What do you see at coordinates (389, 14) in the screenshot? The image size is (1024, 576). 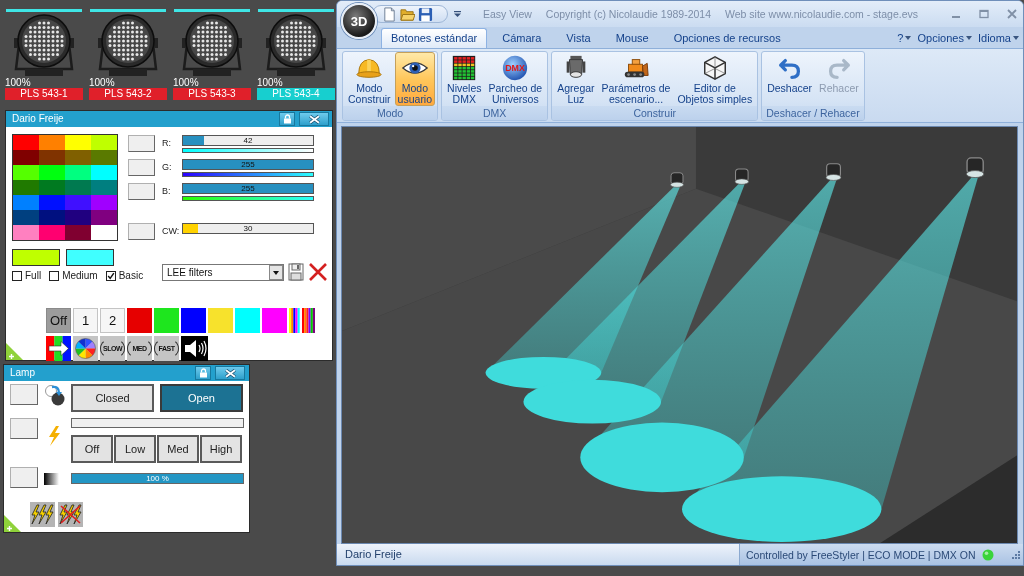 I see `new-document-icon` at bounding box center [389, 14].